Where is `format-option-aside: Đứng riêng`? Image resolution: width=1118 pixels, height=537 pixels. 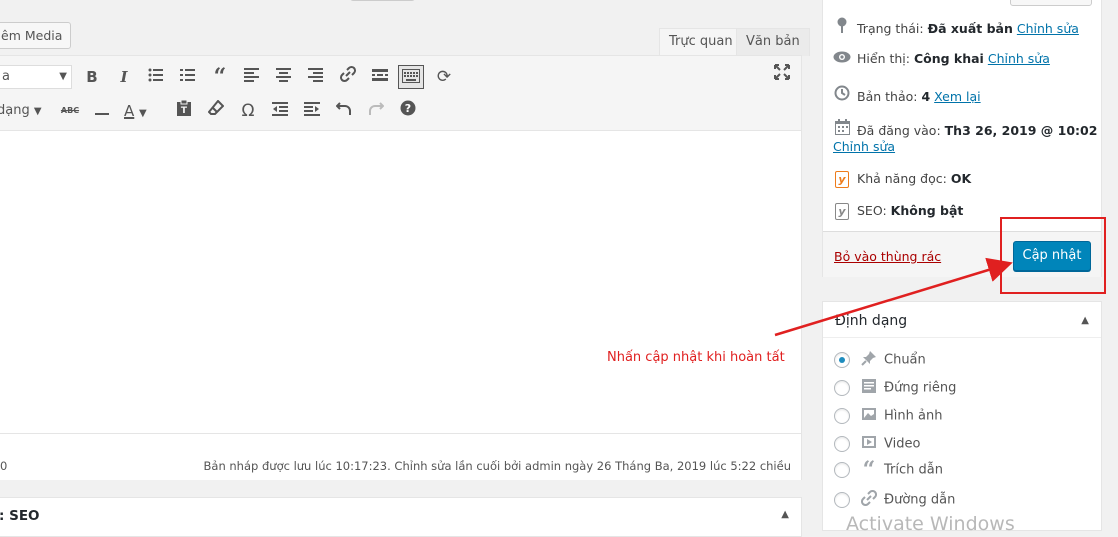
format-option-aside: Đứng riêng is located at coordinates (895, 388).